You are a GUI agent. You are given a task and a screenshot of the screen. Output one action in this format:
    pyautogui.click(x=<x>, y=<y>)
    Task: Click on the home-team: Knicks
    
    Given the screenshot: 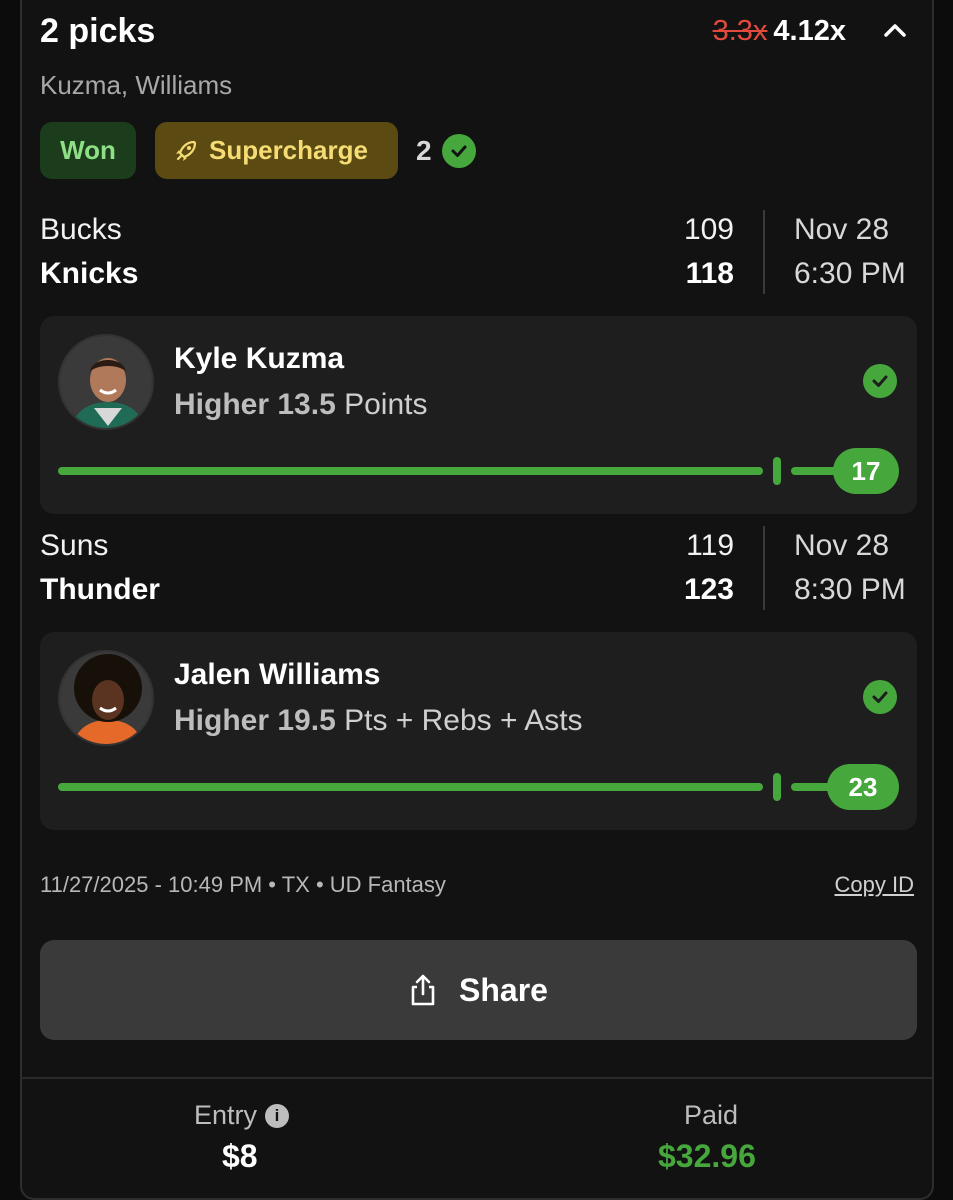 What is the action you would take?
    pyautogui.click(x=89, y=273)
    